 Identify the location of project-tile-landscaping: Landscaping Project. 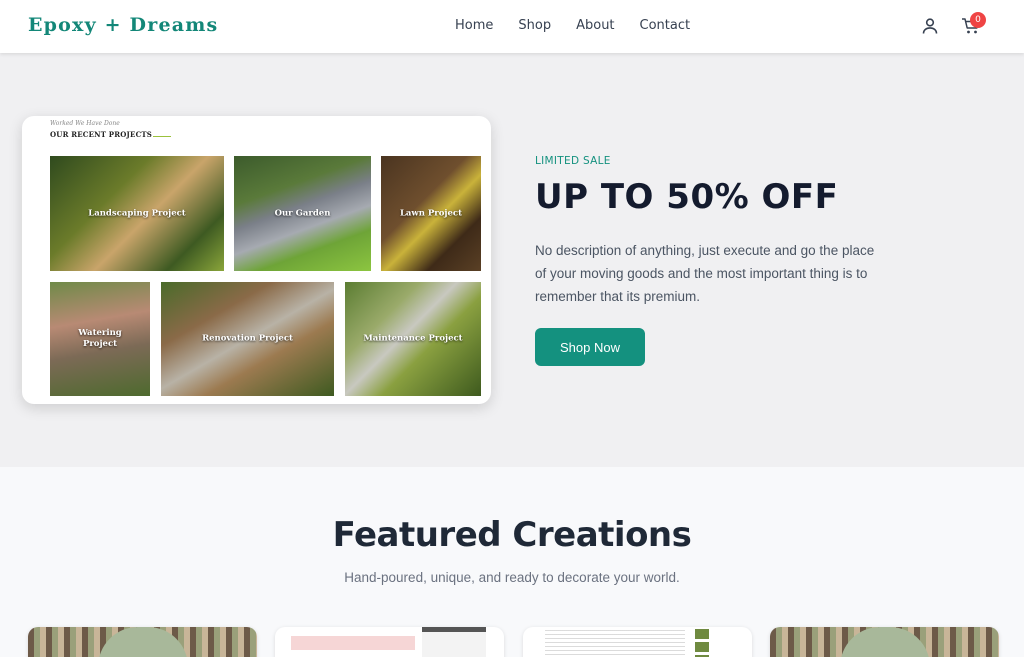
(137, 213).